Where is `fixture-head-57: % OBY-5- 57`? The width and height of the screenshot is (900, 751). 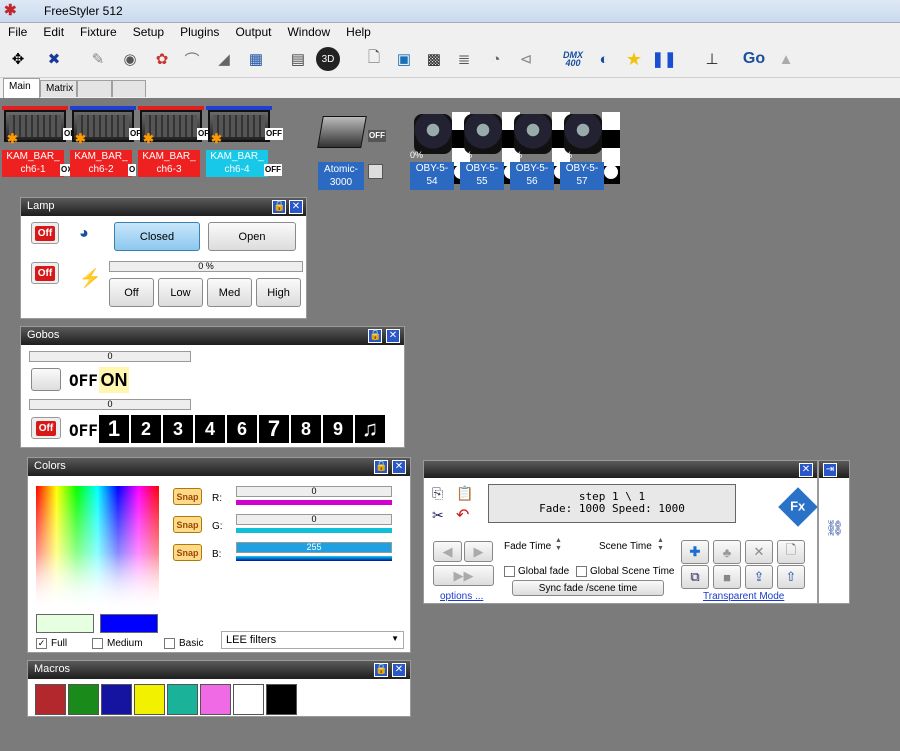 fixture-head-57: % OBY-5- 57 is located at coordinates (590, 152).